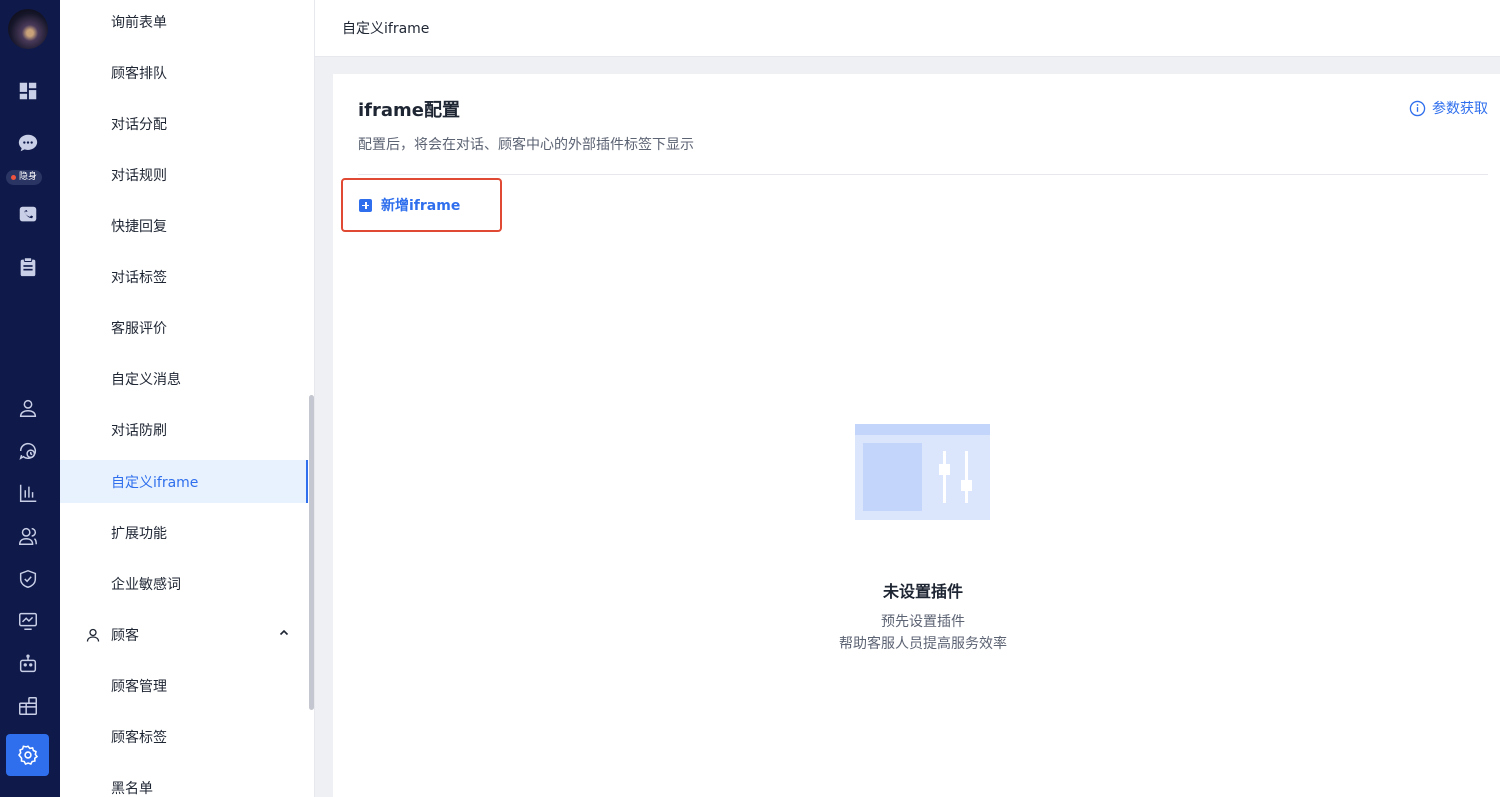 The width and height of the screenshot is (1500, 797). I want to click on menu-item-label: 对话规则, so click(139, 176).